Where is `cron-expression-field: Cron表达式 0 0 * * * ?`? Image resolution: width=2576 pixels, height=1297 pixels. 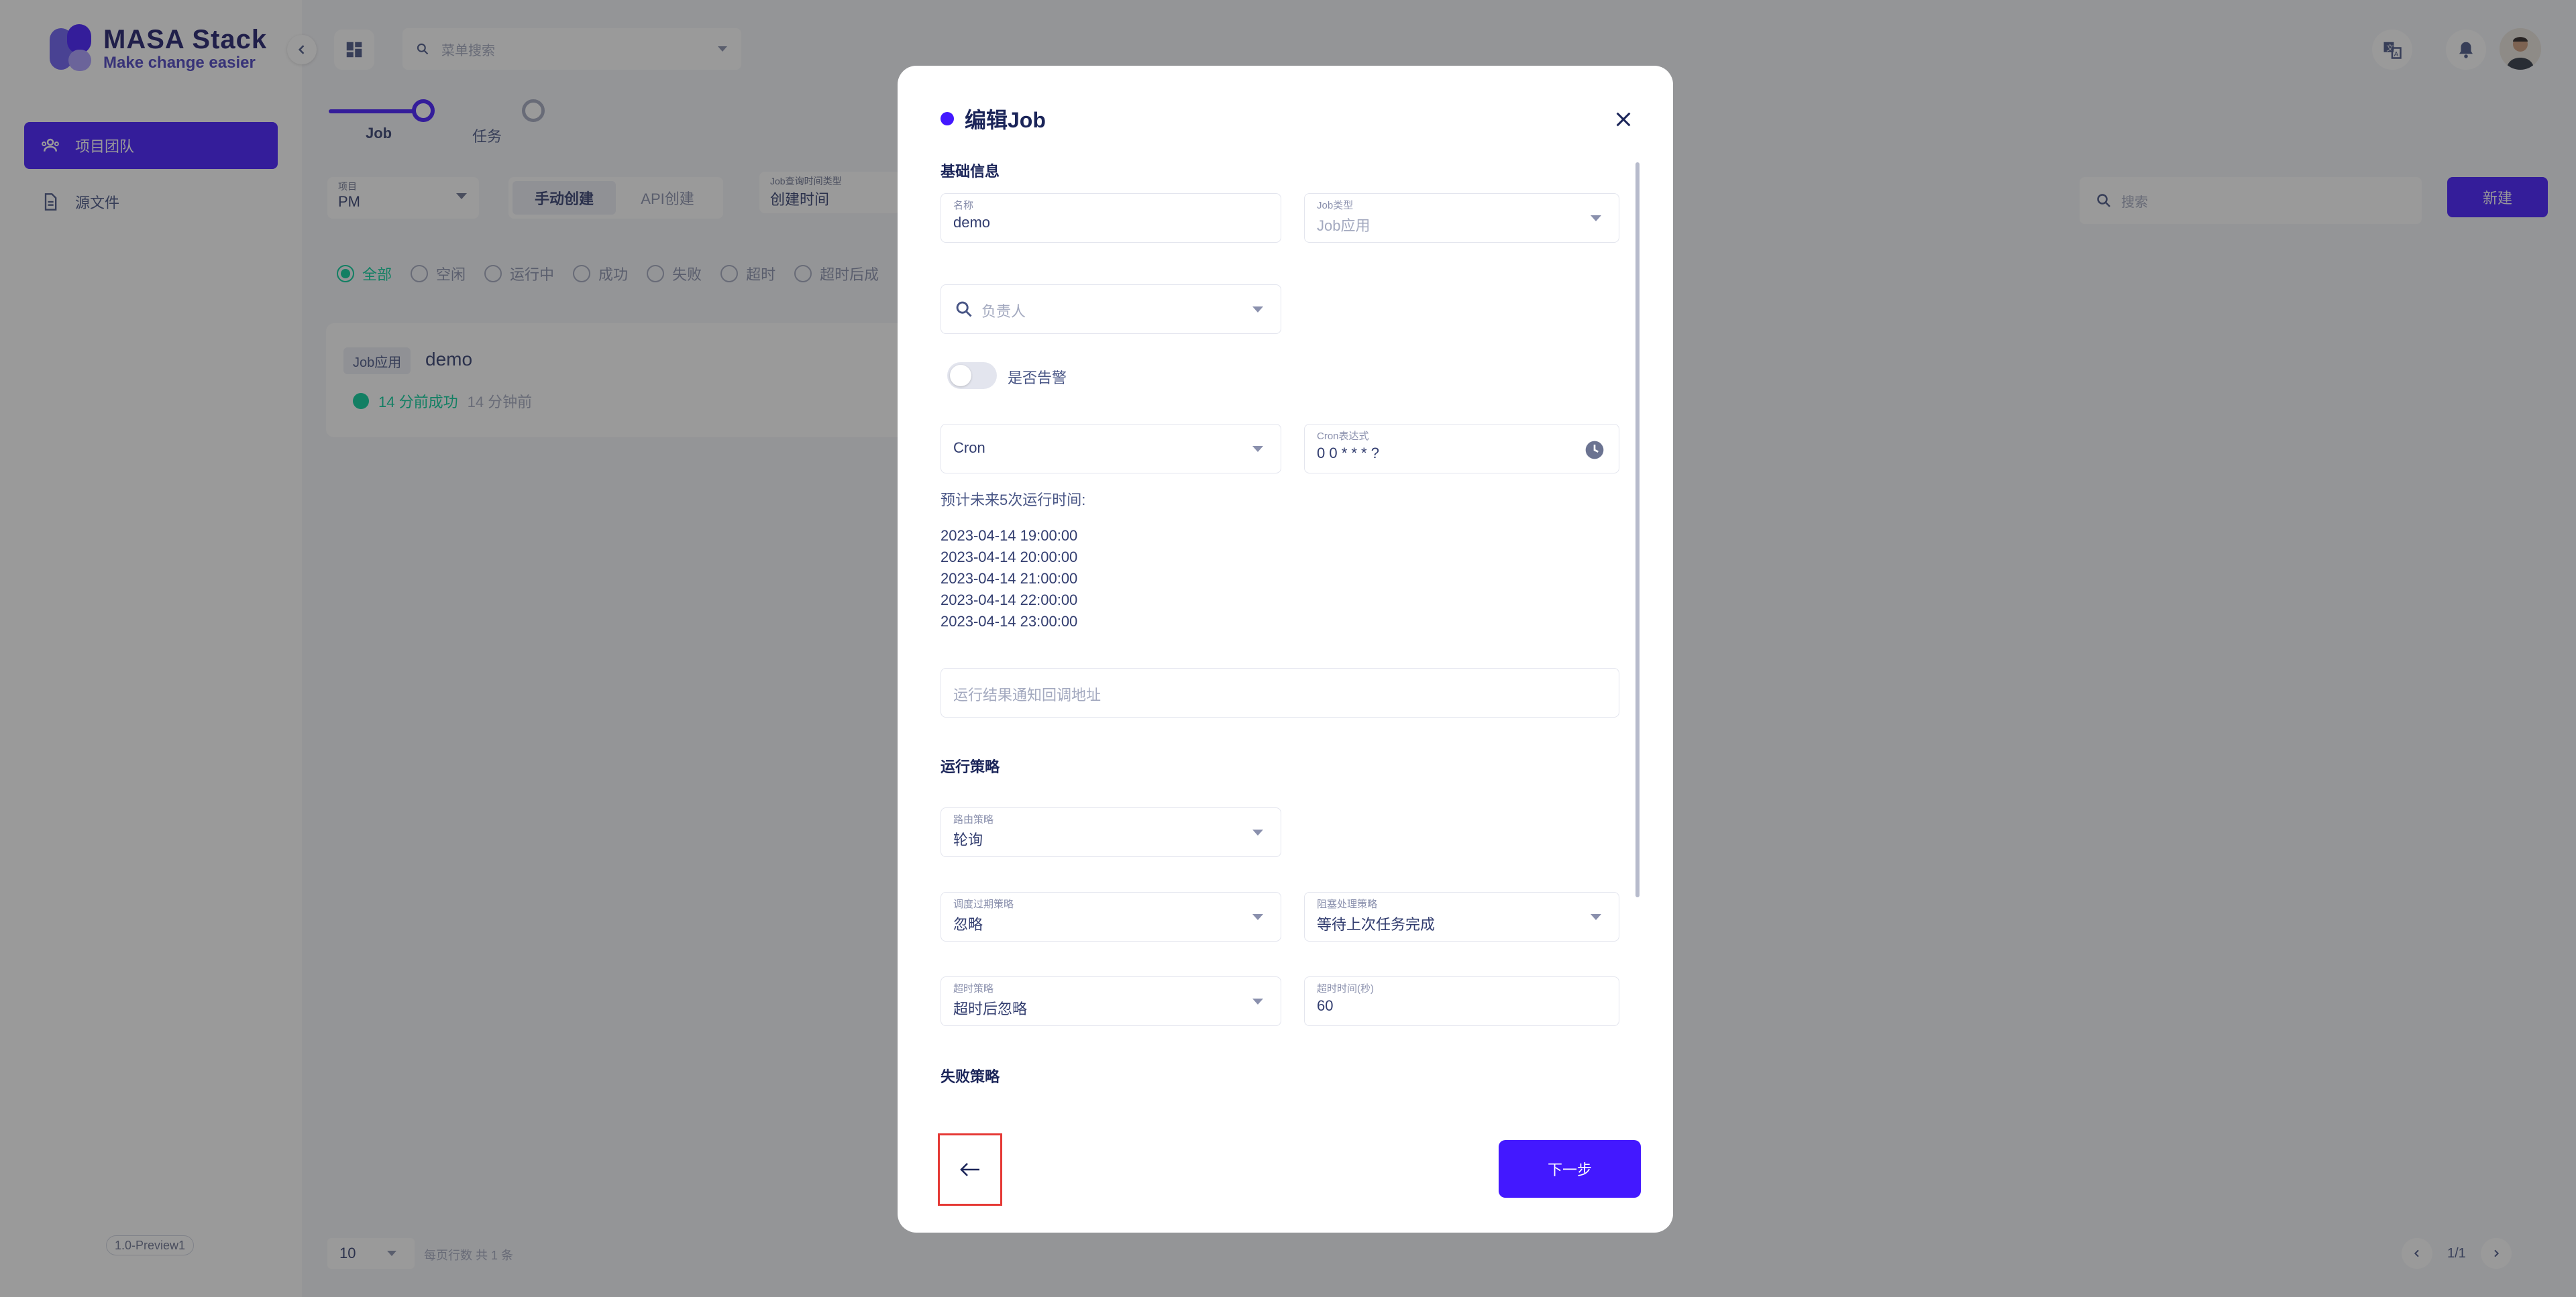
cron-expression-field: Cron表达式 0 0 * * * ? is located at coordinates (1461, 449).